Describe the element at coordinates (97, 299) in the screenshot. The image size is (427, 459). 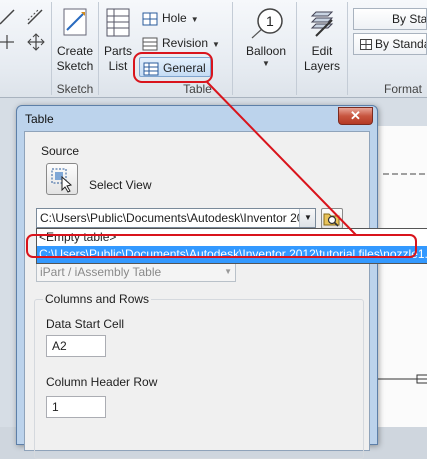
I see `columns-rows-group-label: Columns and Rows` at that location.